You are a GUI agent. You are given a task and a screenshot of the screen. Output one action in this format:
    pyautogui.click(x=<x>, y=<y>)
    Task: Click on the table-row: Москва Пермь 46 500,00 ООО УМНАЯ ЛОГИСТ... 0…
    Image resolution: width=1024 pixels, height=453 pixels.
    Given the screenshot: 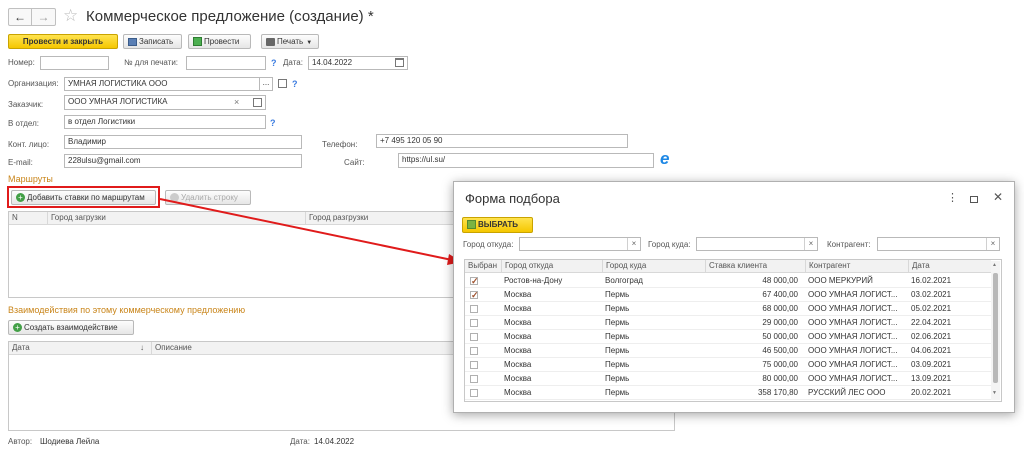 What is the action you would take?
    pyautogui.click(x=728, y=351)
    